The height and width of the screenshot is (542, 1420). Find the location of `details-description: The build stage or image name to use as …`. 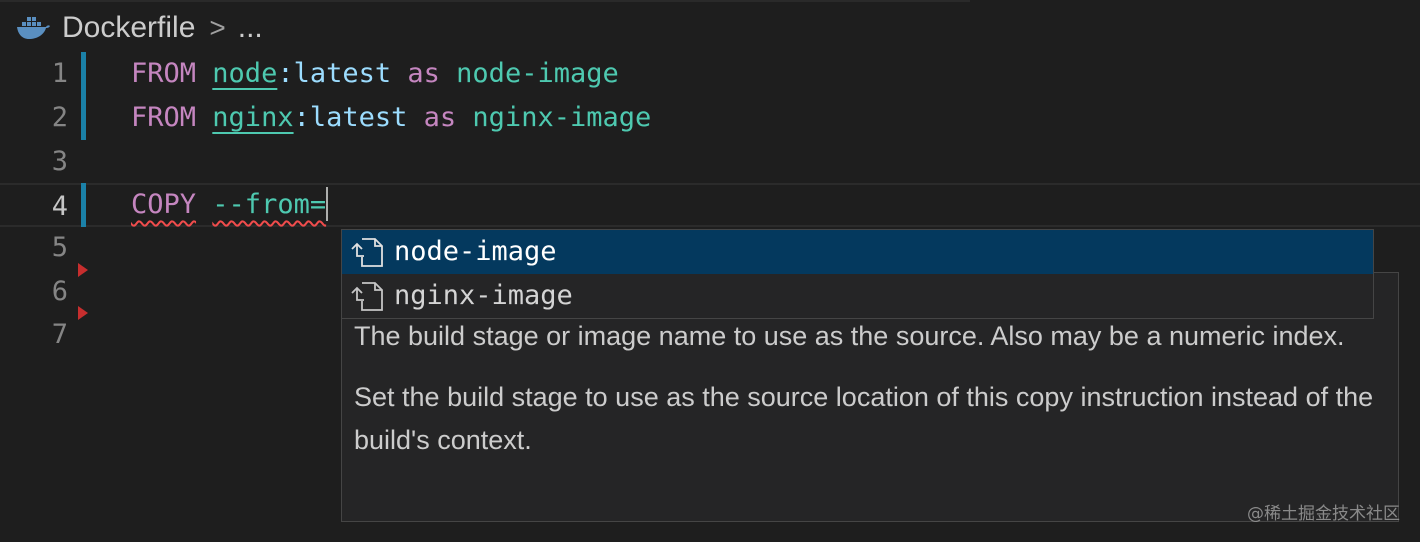

details-description: The build stage or image name to use as … is located at coordinates (849, 336).